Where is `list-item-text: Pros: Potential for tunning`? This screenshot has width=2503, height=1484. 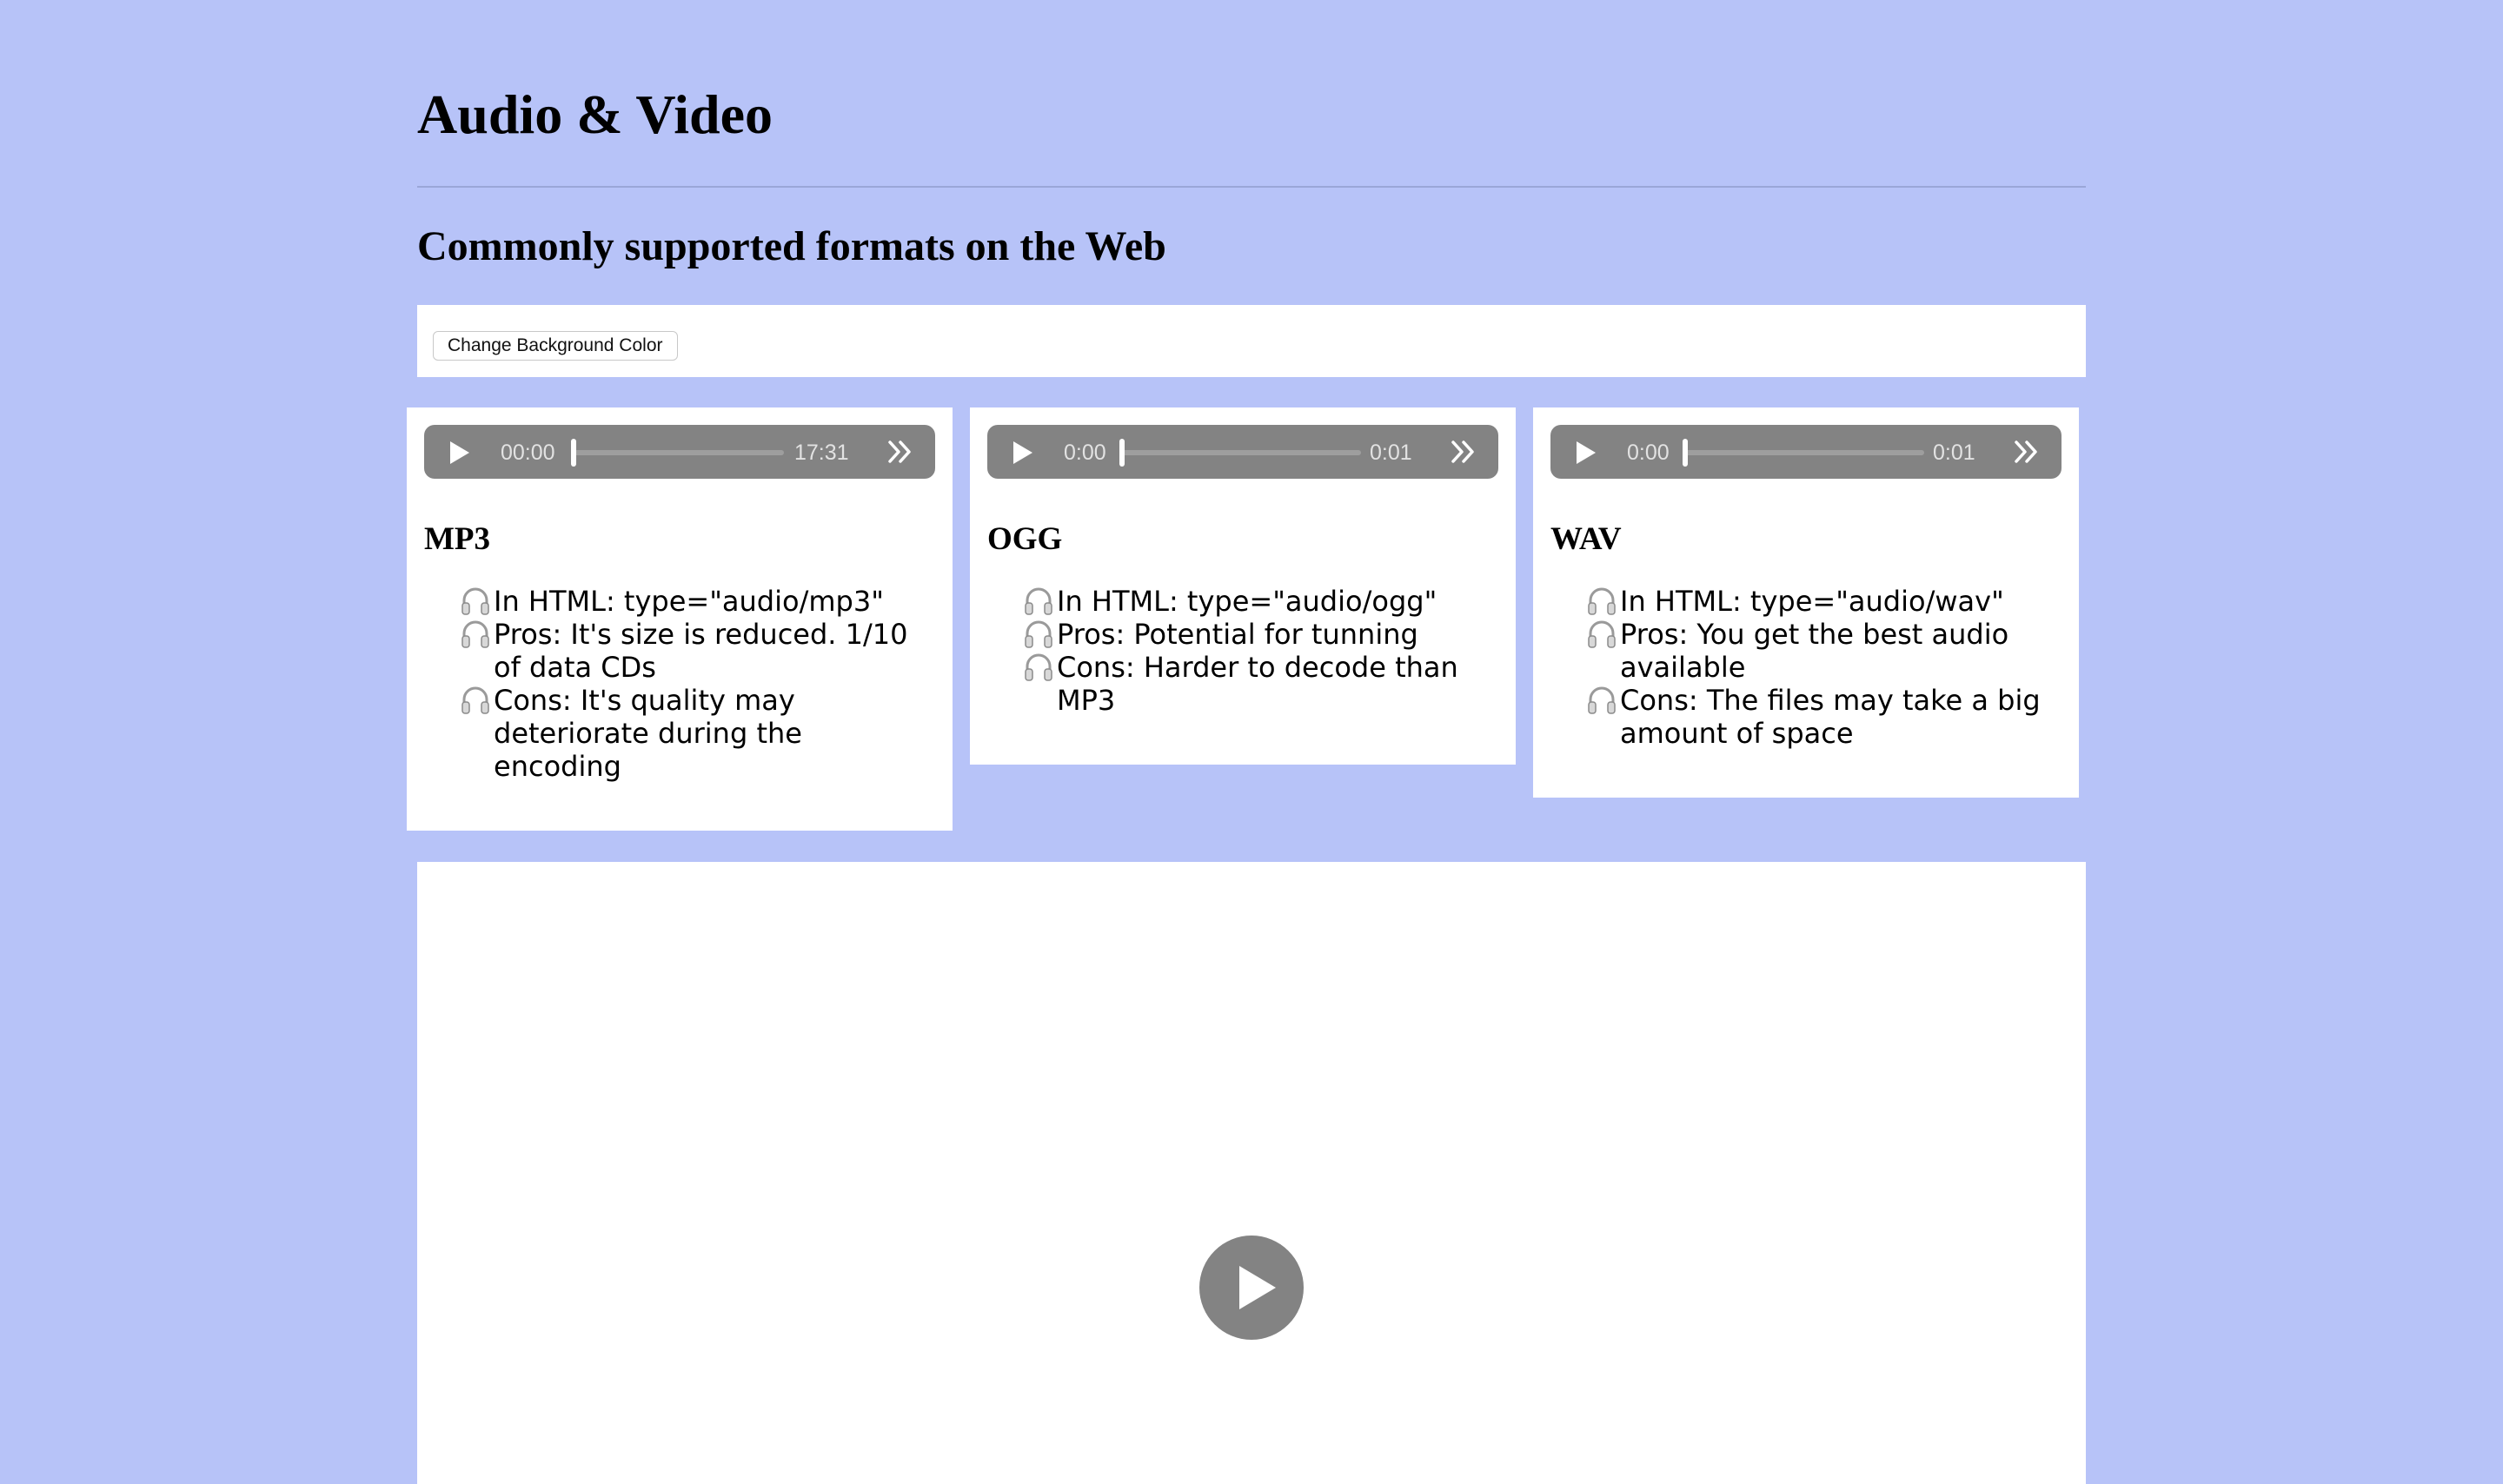
list-item-text: Pros: Potential for tunning is located at coordinates (1237, 634).